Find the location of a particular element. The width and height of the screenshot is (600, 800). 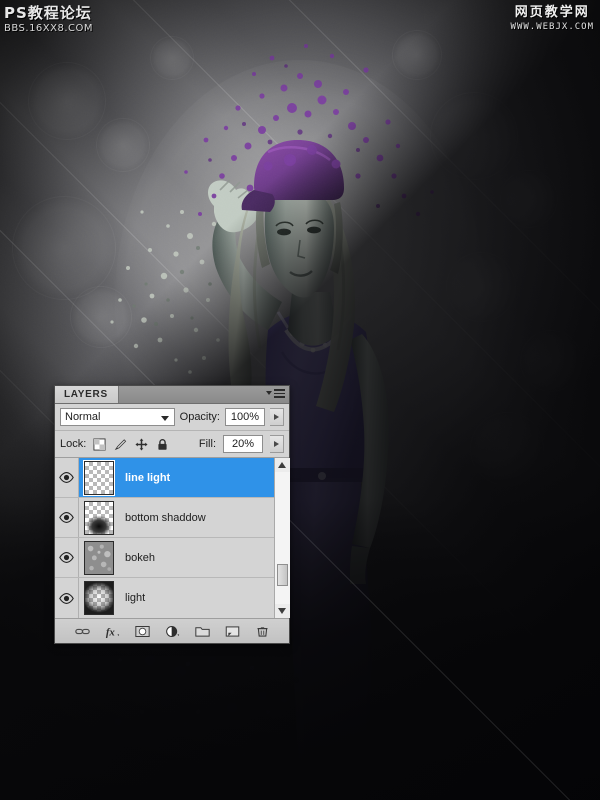

layer-row: bottom shaddow is located at coordinates (172, 518).